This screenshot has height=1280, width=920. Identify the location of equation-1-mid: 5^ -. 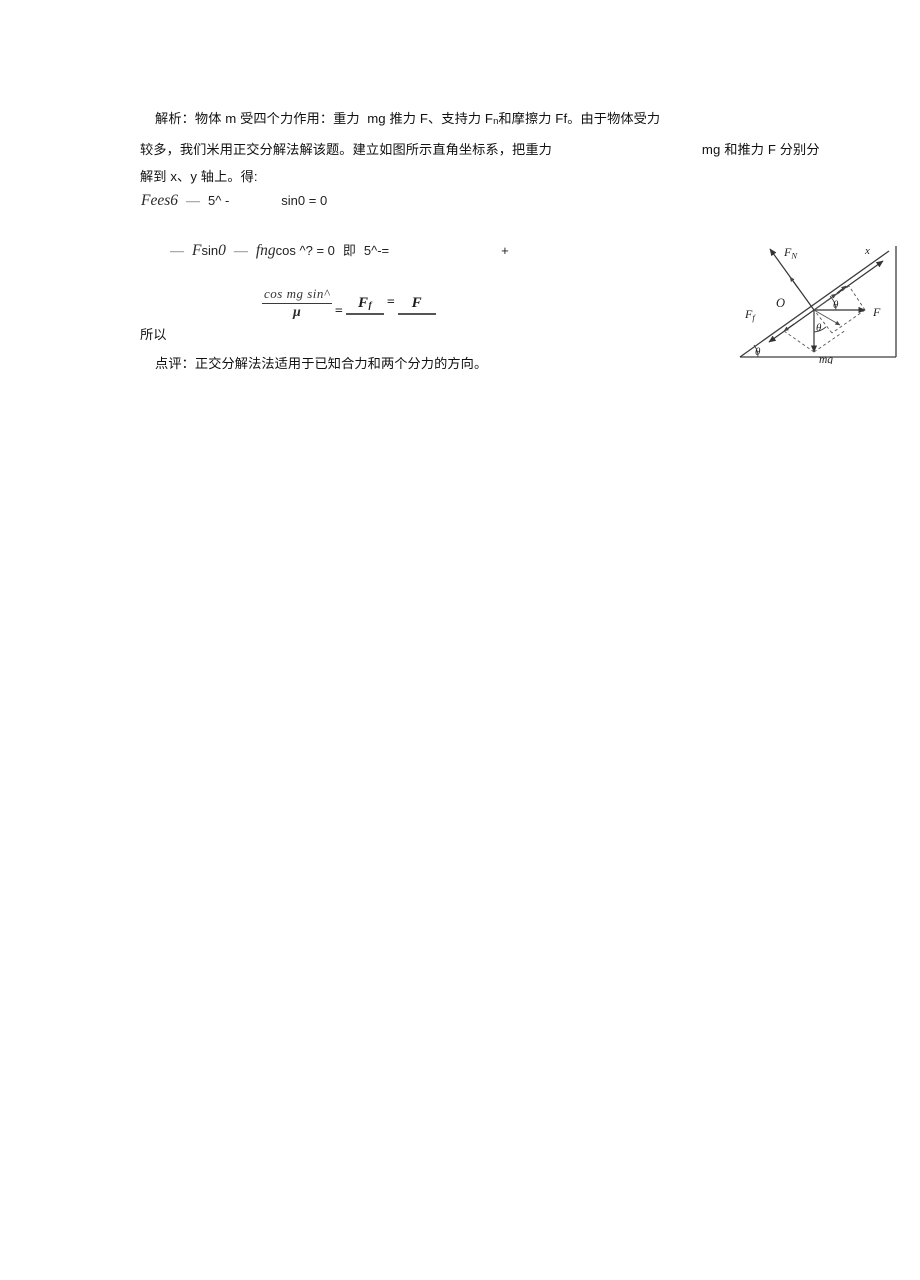
(219, 200).